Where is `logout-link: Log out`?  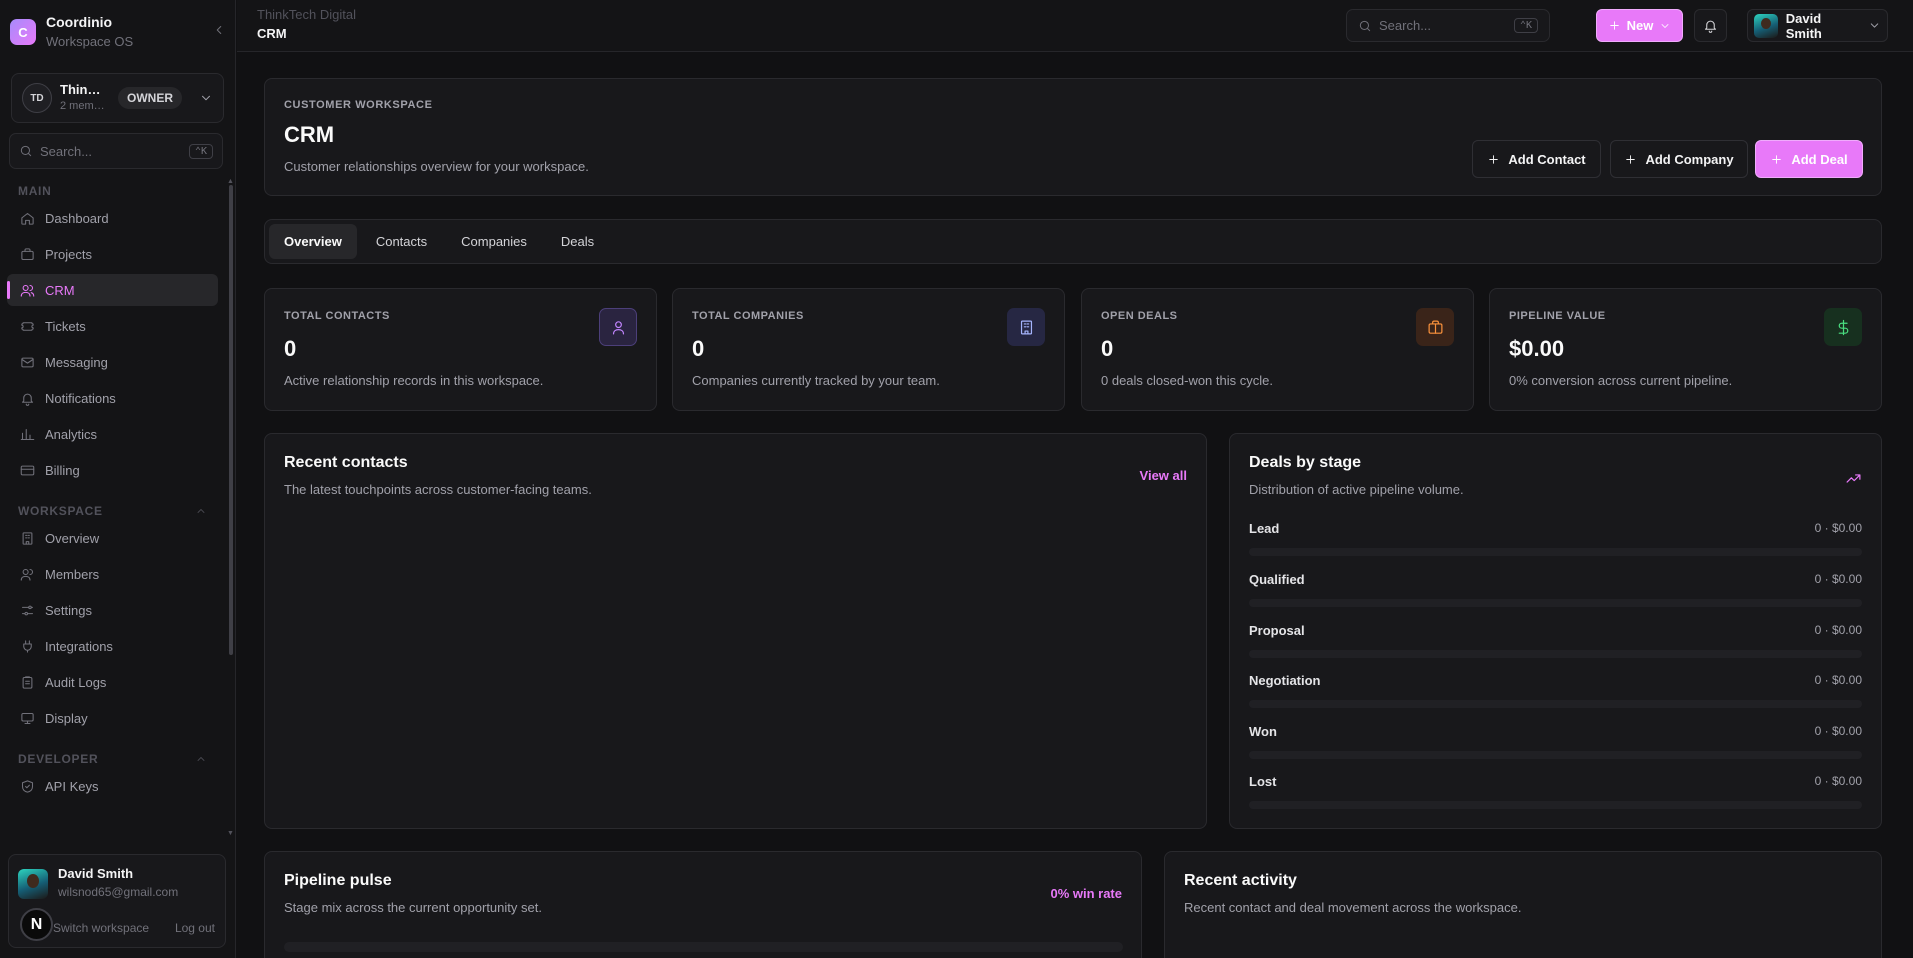 logout-link: Log out is located at coordinates (195, 928).